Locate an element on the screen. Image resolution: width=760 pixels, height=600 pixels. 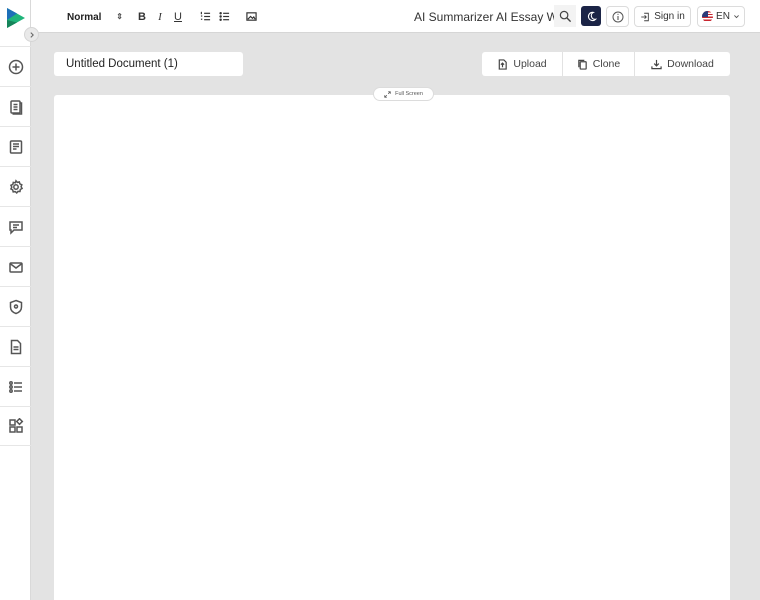
language-select: EN is located at coordinates (721, 16).